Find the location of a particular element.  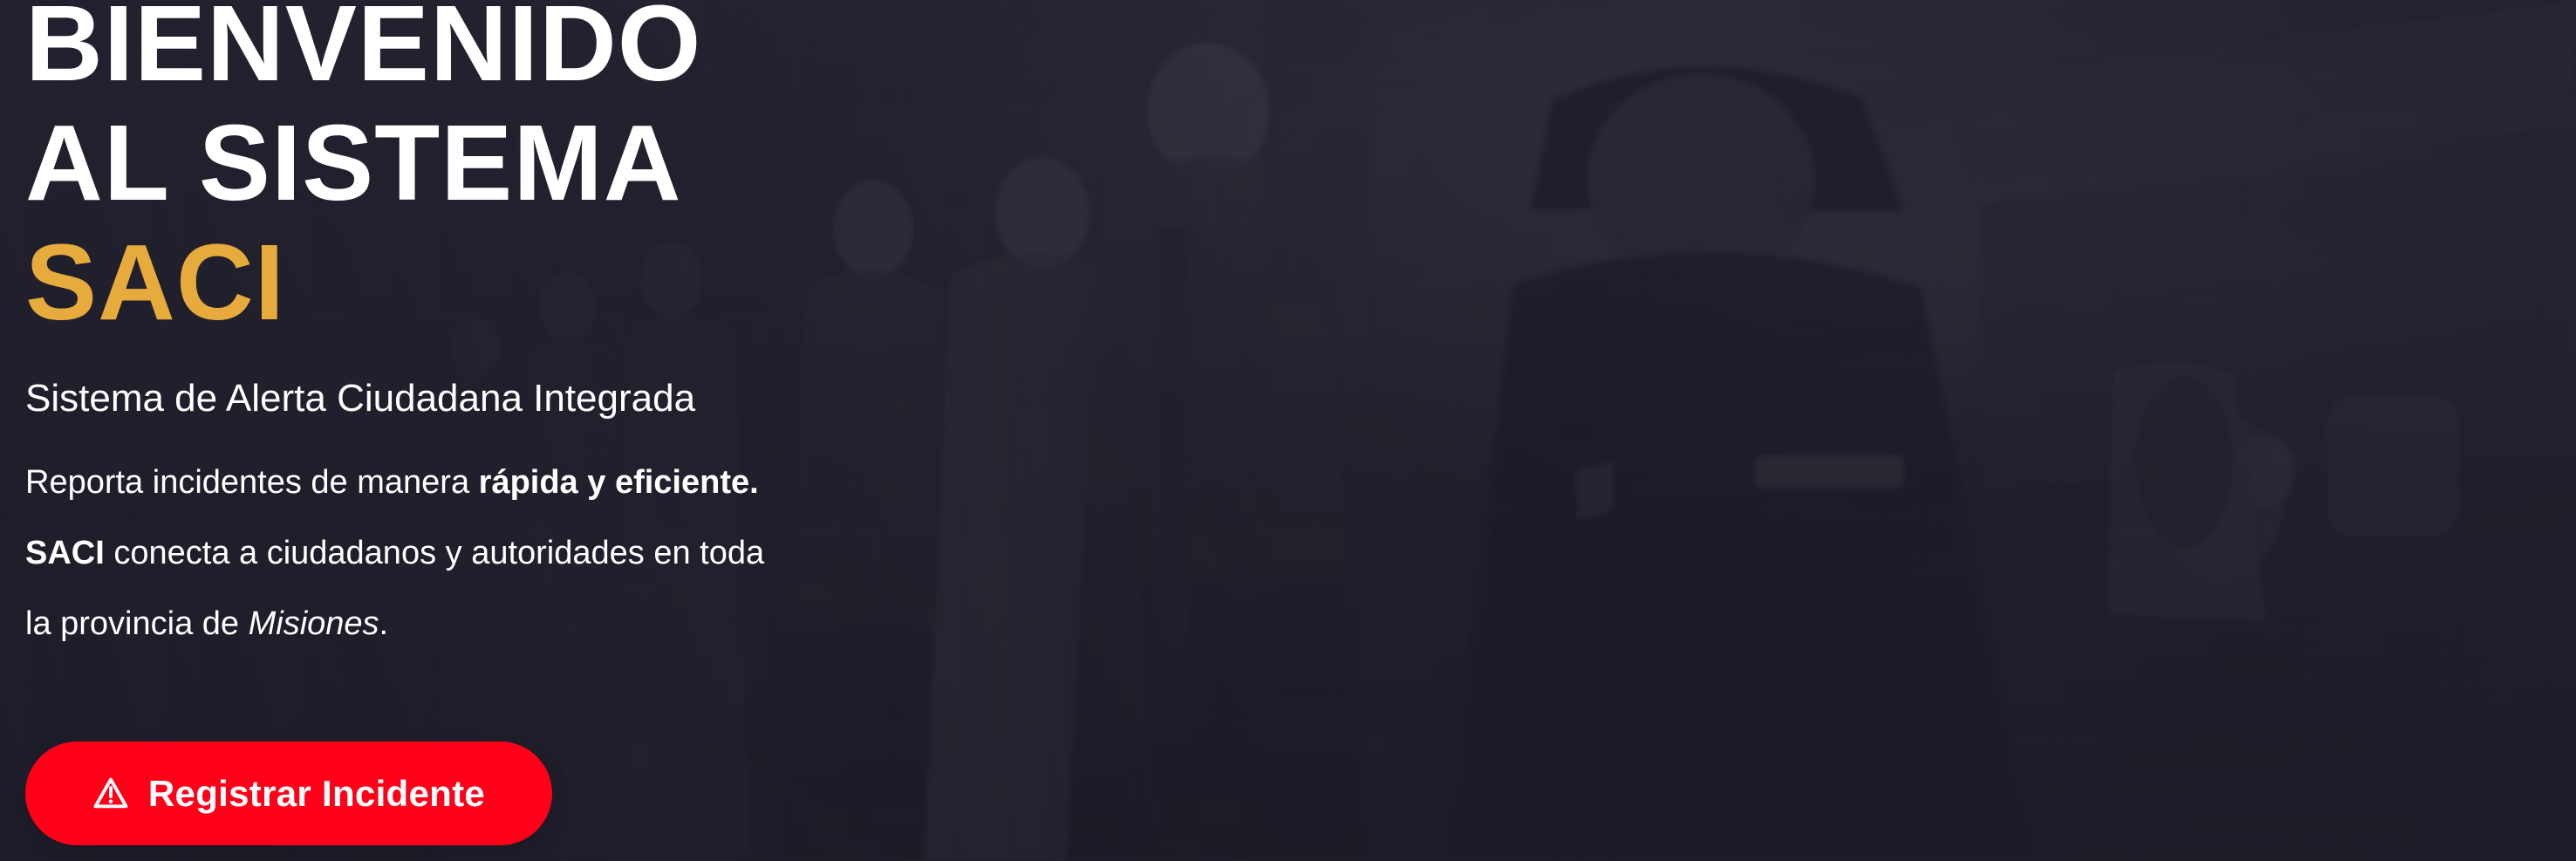

hero-title: BIENVENIDO AL SISTEMA SACI is located at coordinates (505, 171).